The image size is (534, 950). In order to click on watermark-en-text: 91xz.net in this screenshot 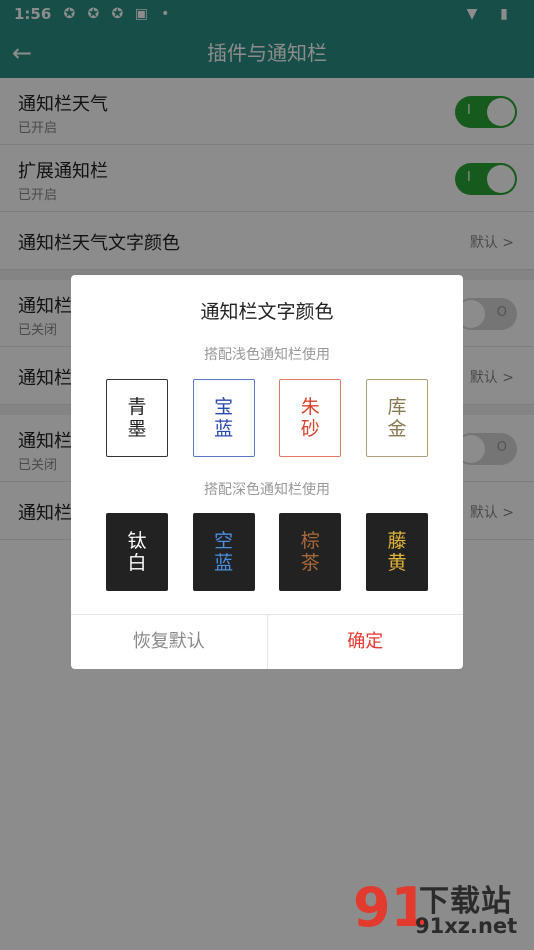, I will do `click(466, 926)`.